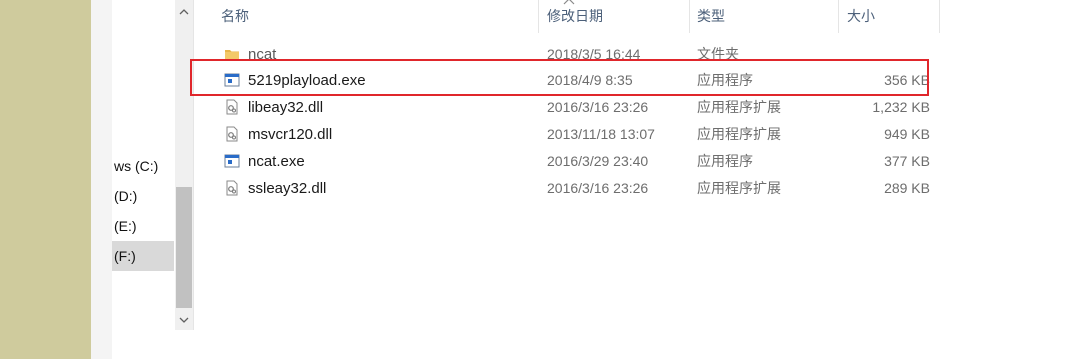  I want to click on nav-item-drive-f: (F:), so click(143, 256).